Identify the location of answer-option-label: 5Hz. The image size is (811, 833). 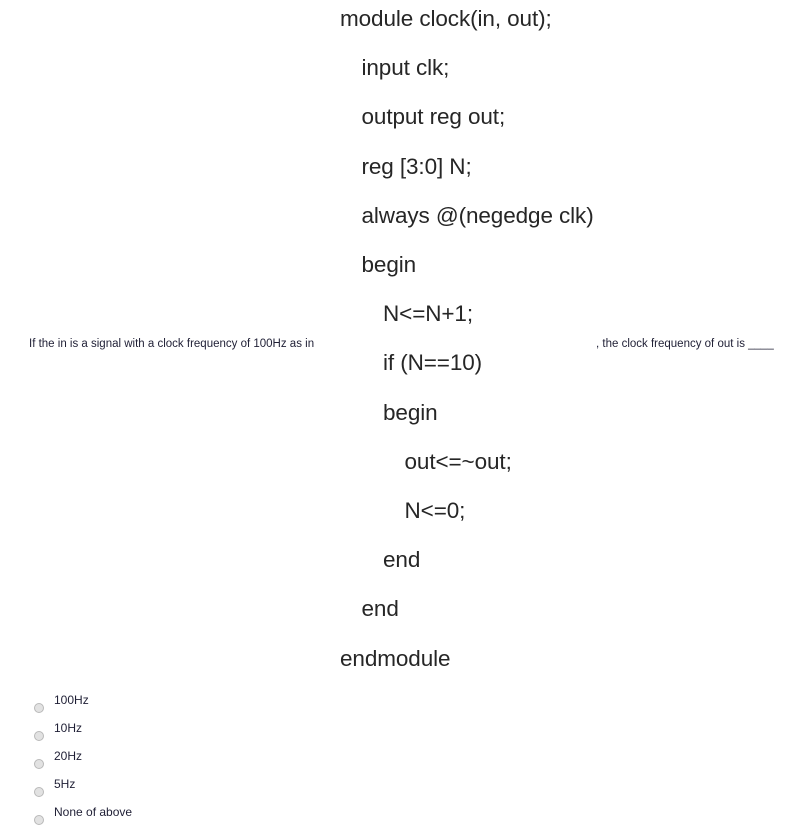
(65, 784).